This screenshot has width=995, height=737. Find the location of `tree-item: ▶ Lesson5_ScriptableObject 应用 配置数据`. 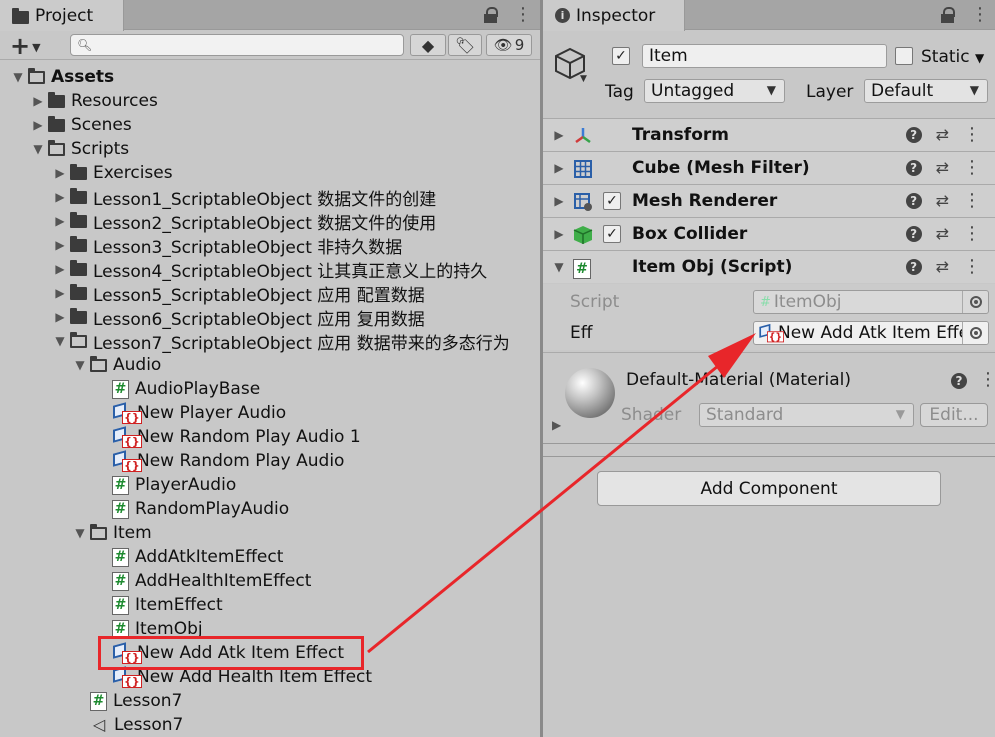

tree-item: ▶ Lesson5_ScriptableObject 应用 配置数据 is located at coordinates (238, 293).